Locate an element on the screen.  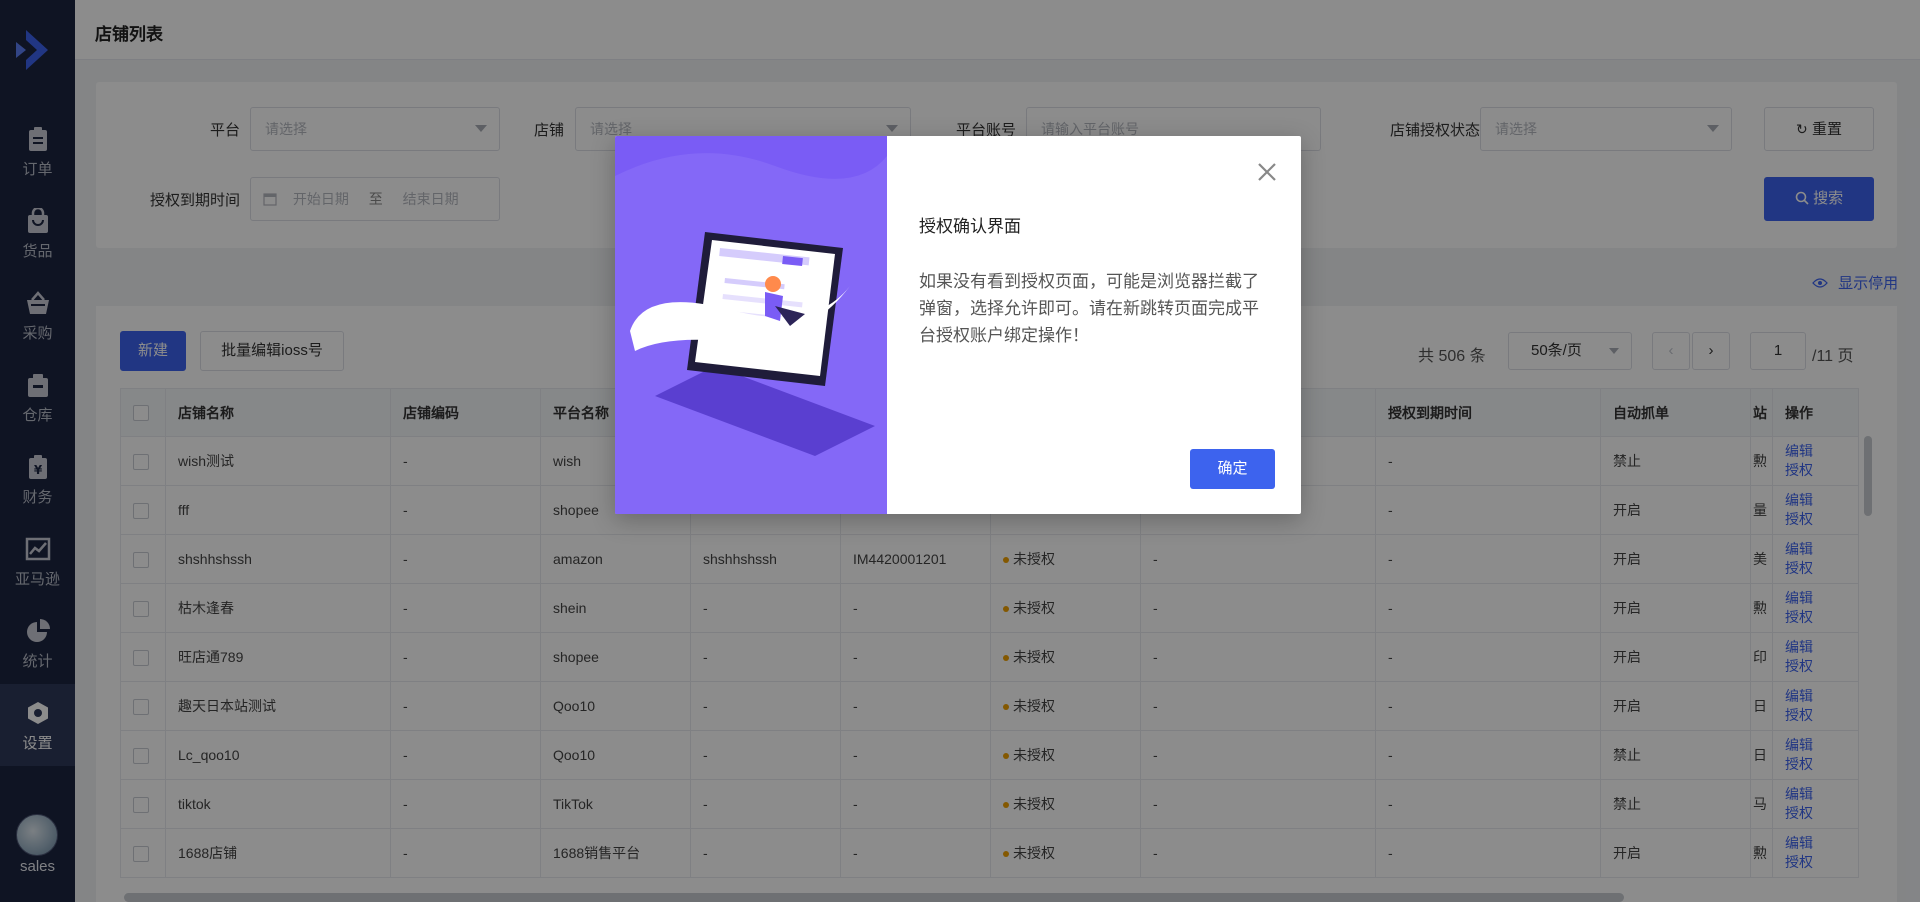
close-icon is located at coordinates (1267, 172).